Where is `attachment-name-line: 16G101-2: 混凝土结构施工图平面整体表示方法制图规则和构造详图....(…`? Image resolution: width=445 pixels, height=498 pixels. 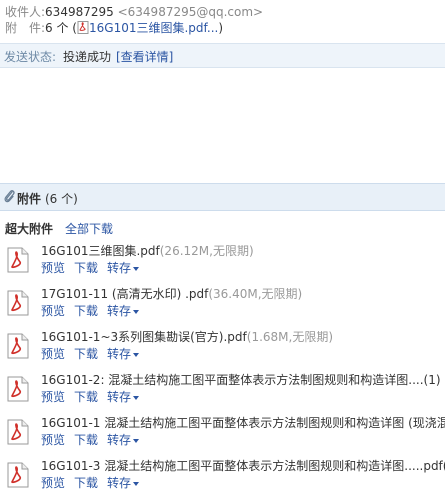
attachment-name-line: 16G101-2: 混凝土结构施工图平面整体表示方法制图规则和构造详图....(… is located at coordinates (243, 379).